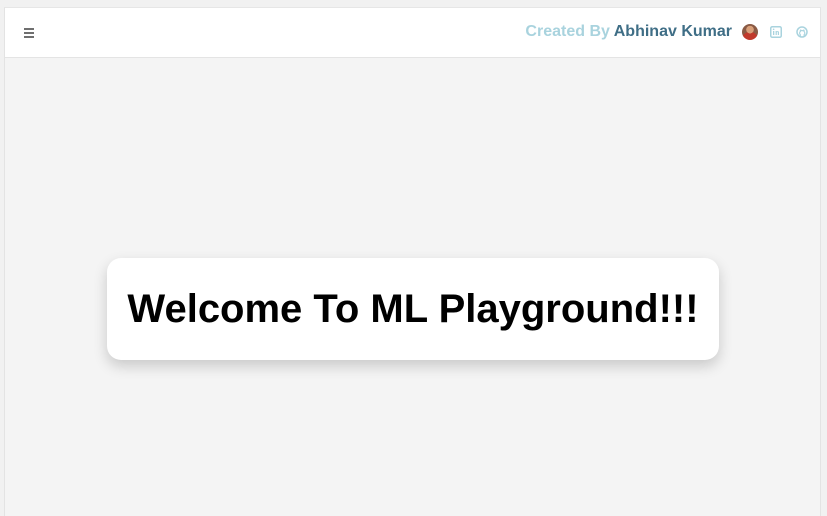 The height and width of the screenshot is (516, 827). What do you see at coordinates (802, 32) in the screenshot?
I see `github-icon` at bounding box center [802, 32].